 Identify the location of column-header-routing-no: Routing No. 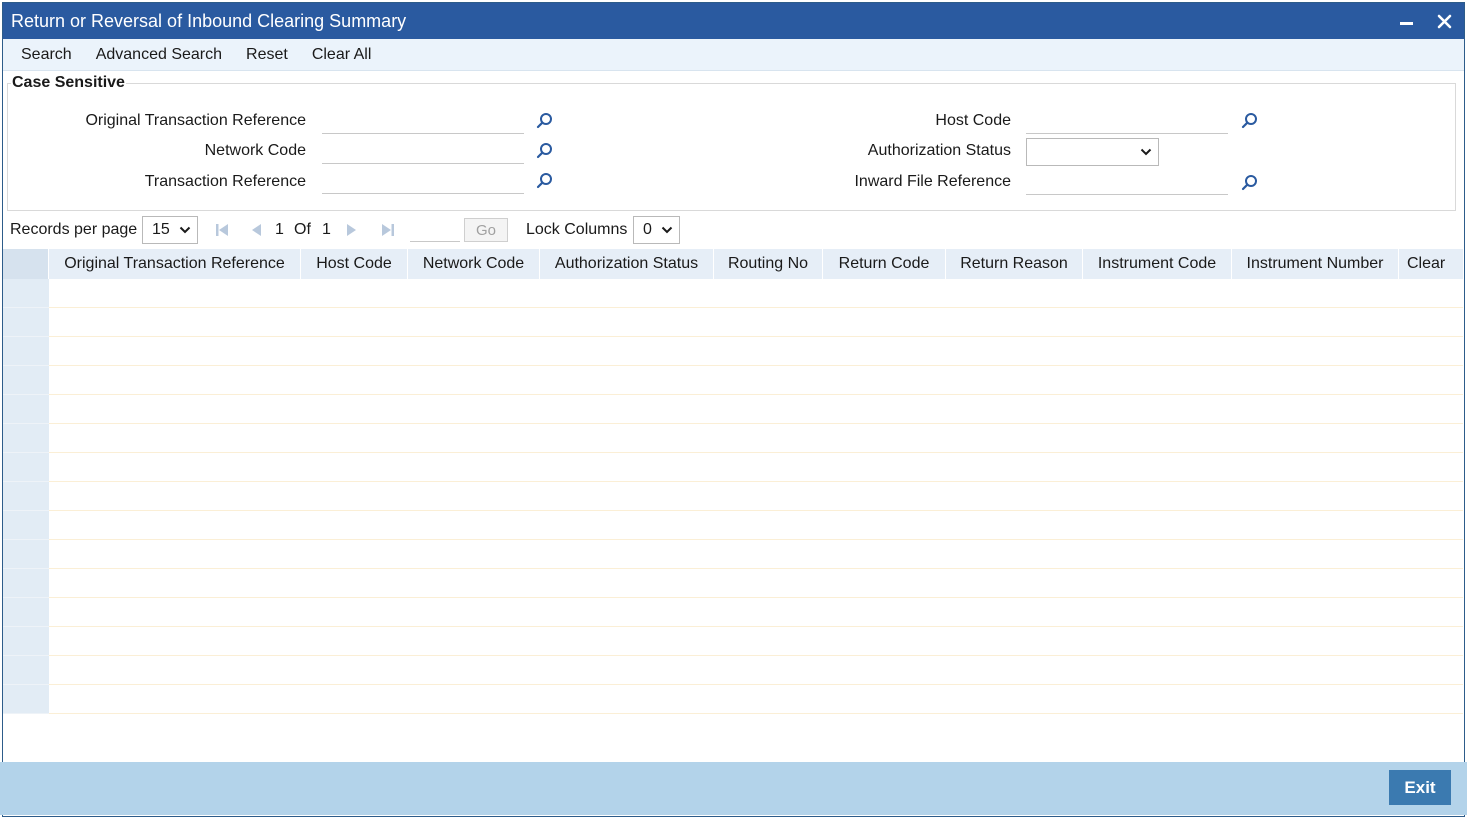
(768, 264).